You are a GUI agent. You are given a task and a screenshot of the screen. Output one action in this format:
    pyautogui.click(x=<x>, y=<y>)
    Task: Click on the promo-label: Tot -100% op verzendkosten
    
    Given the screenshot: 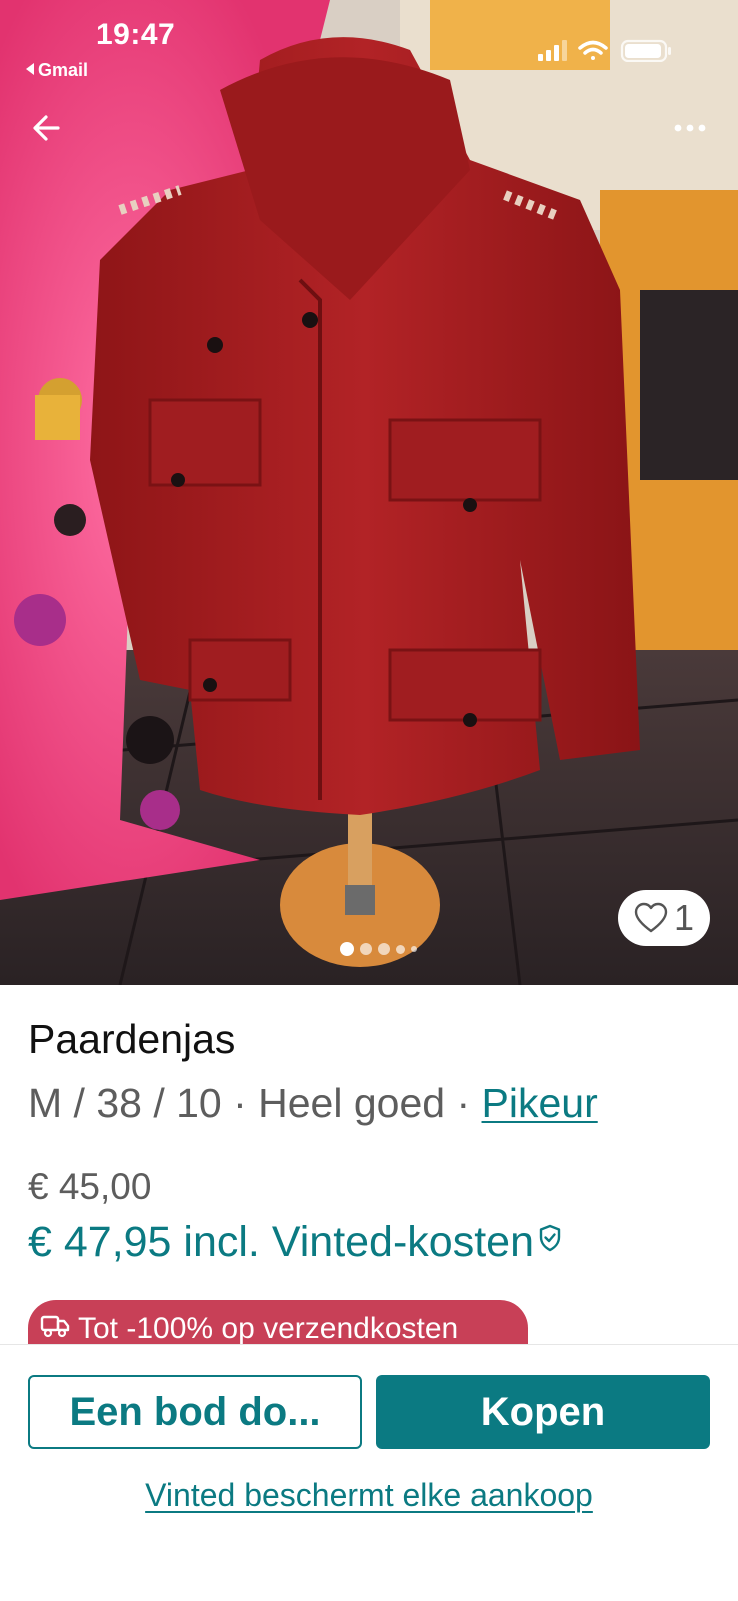 What is the action you would take?
    pyautogui.click(x=268, y=1328)
    